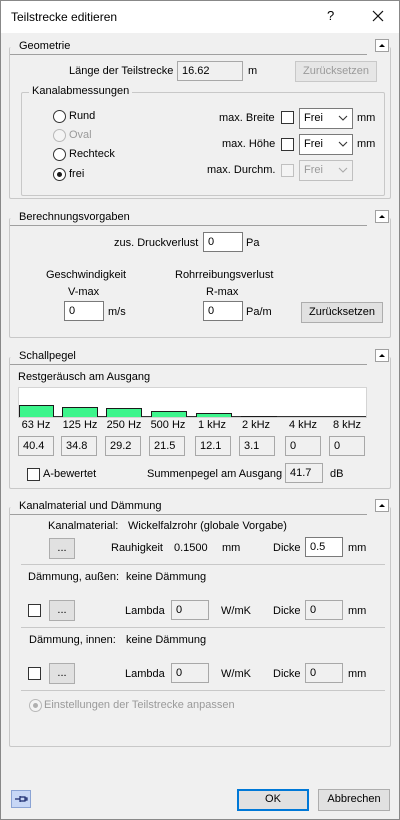 This screenshot has width=400, height=820. Describe the element at coordinates (117, 312) in the screenshot. I see `vmax-unit: m/s` at that location.